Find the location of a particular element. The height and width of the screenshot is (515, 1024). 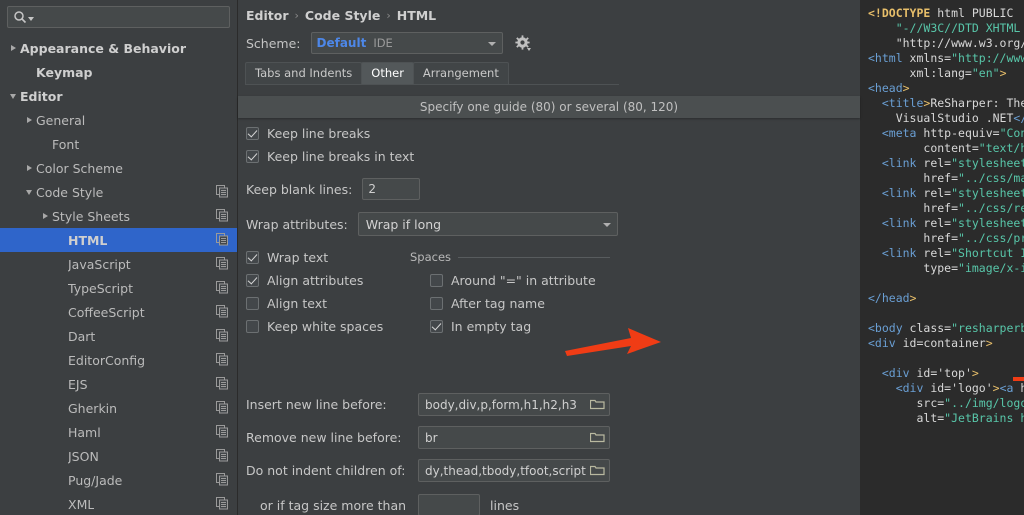

checkbox-label: Align attributes is located at coordinates (315, 280).